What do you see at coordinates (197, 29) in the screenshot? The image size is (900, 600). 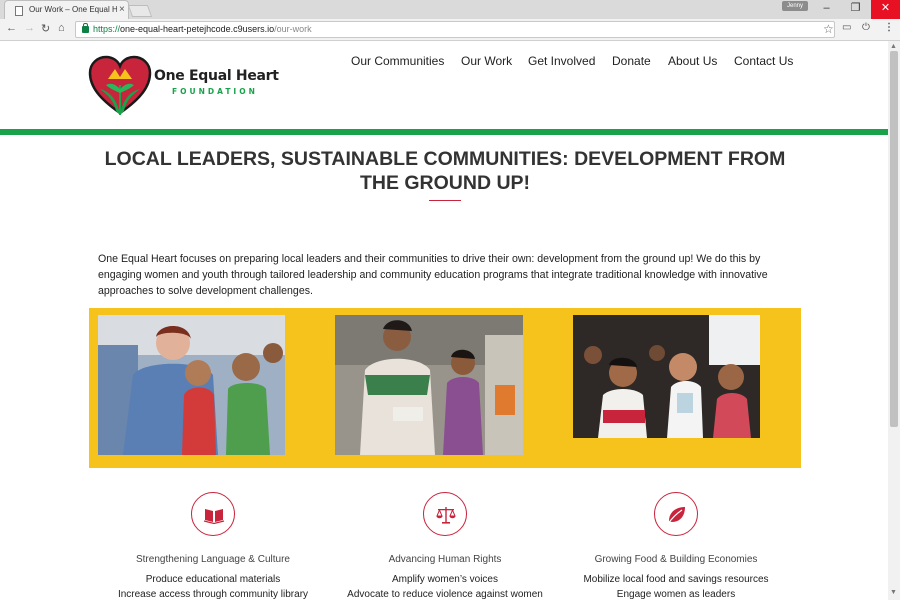 I see `url-host: one-equal-heart-petejhcode.c9users.io` at bounding box center [197, 29].